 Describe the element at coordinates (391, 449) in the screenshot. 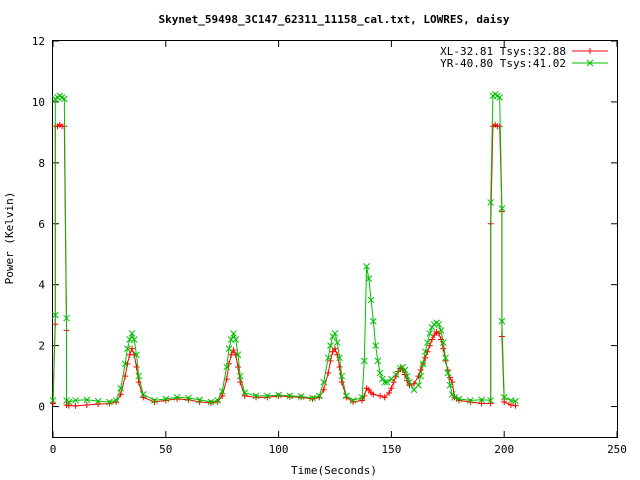

I see `x-tick-label-3: 150` at that location.